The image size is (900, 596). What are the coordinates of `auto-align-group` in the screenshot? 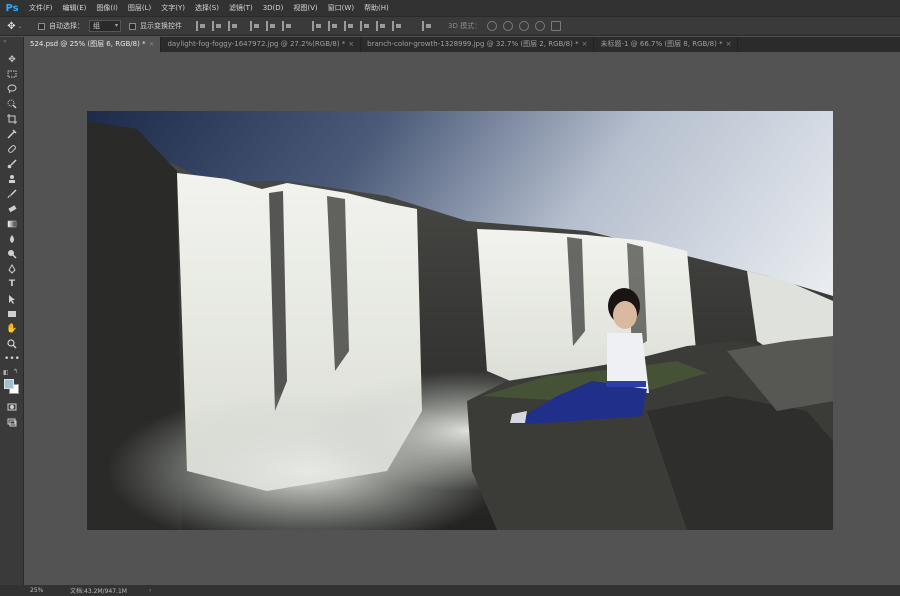 It's located at (430, 26).